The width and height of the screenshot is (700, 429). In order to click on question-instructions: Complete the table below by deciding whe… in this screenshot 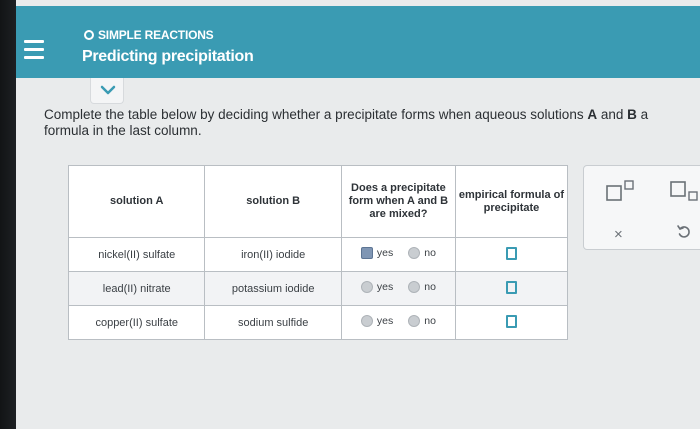, I will do `click(346, 122)`.